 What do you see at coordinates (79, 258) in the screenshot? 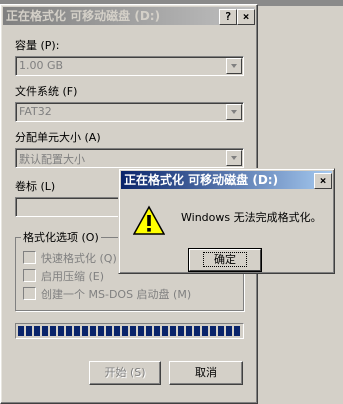
I see `quick-format-label: 快速格式化 (Q)` at bounding box center [79, 258].